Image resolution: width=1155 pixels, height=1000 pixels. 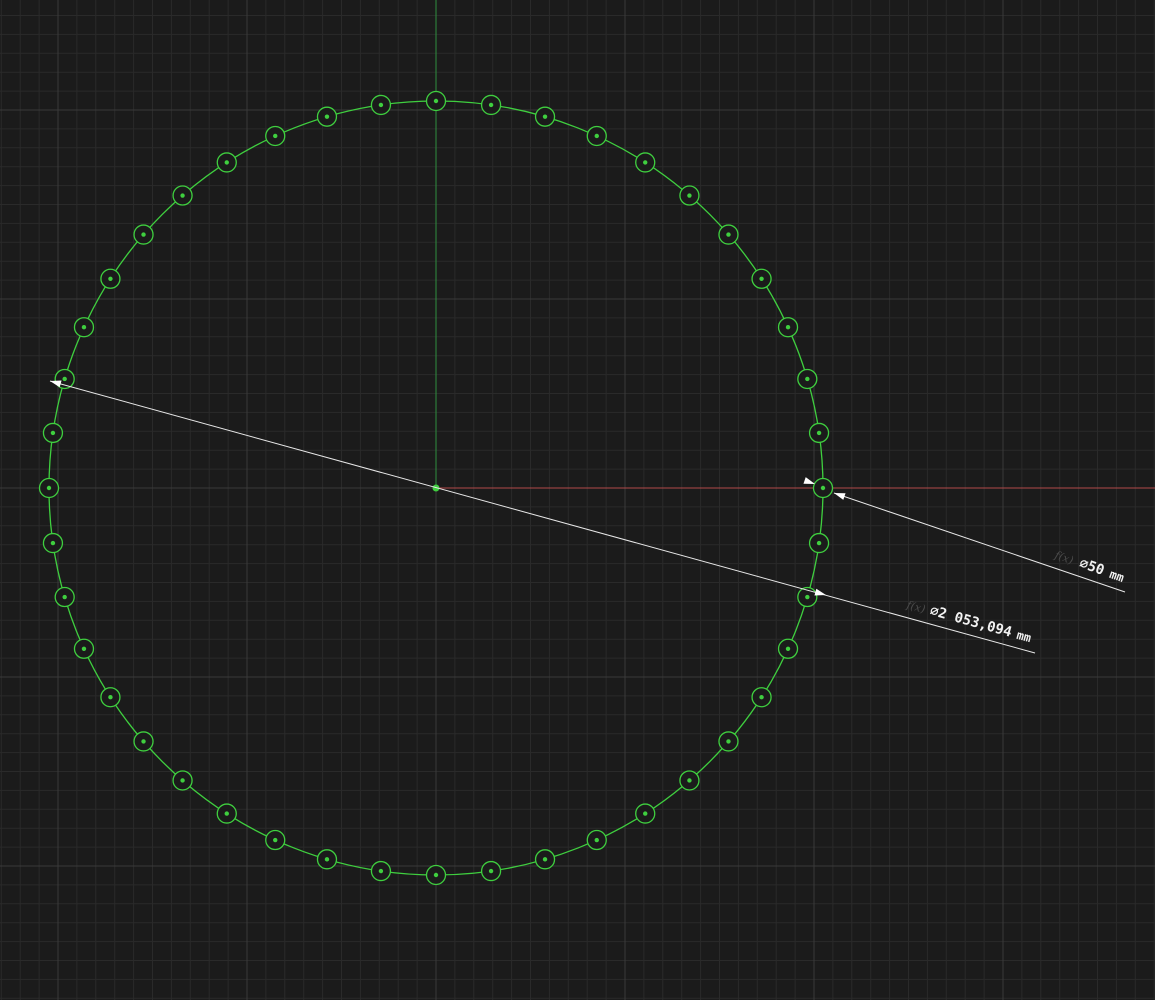 What do you see at coordinates (1063, 557) in the screenshot?
I see `hole-diameter-fx-label: f(x)` at bounding box center [1063, 557].